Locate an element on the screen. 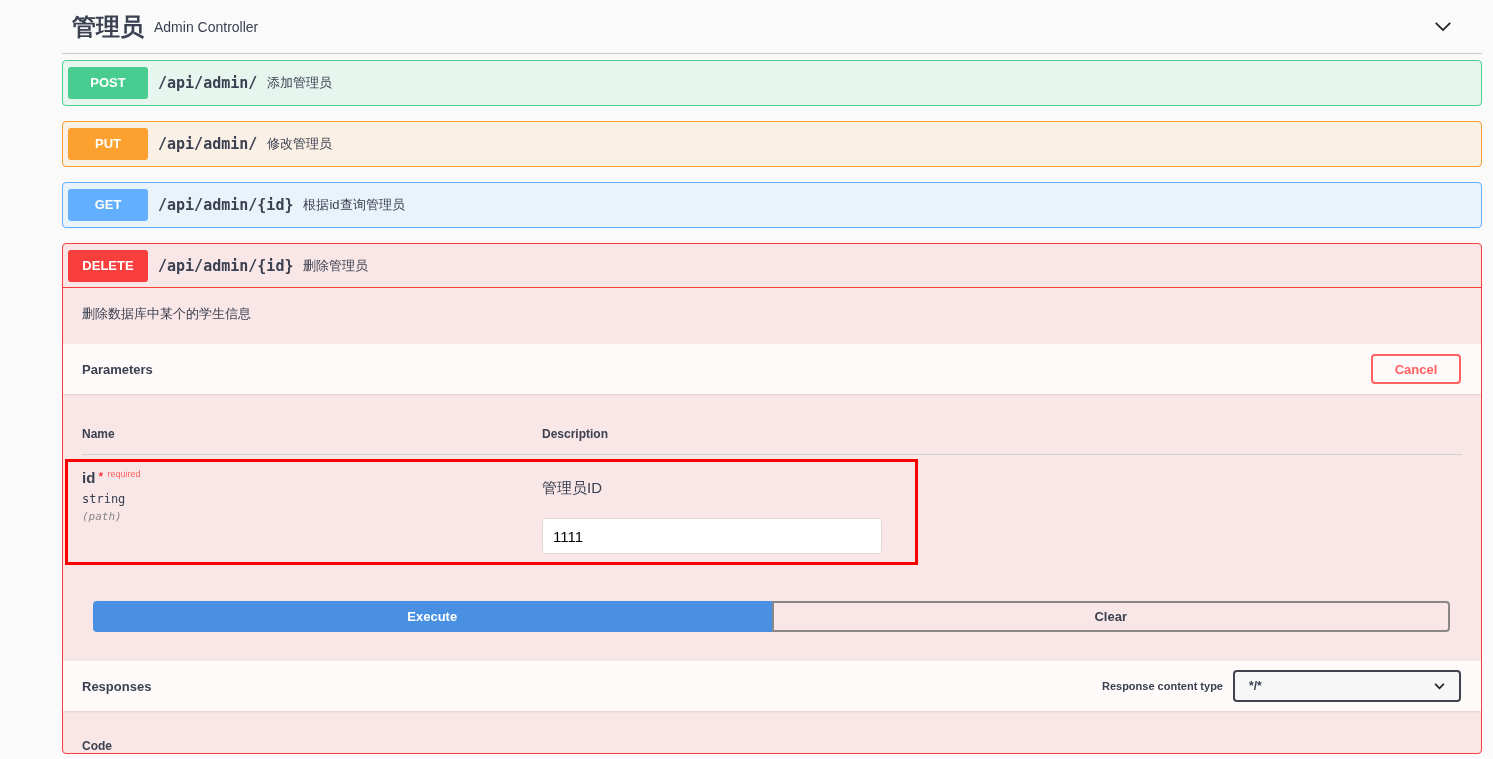 The height and width of the screenshot is (759, 1493). parameter-description: 管理员ID is located at coordinates (572, 488).